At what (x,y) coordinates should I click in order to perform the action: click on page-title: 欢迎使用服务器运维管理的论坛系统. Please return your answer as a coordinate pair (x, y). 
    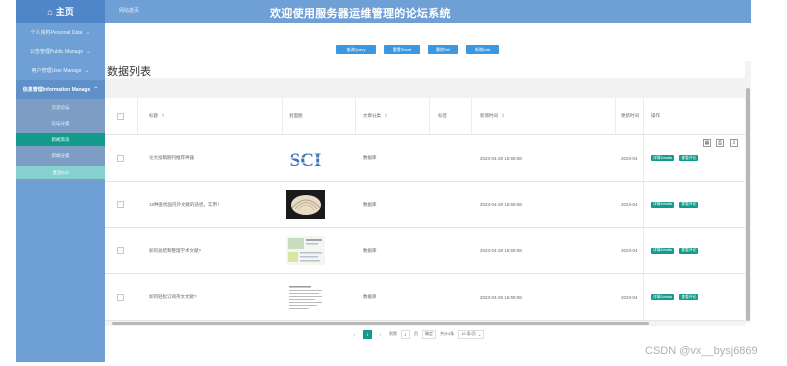
    Looking at the image, I should click on (360, 14).